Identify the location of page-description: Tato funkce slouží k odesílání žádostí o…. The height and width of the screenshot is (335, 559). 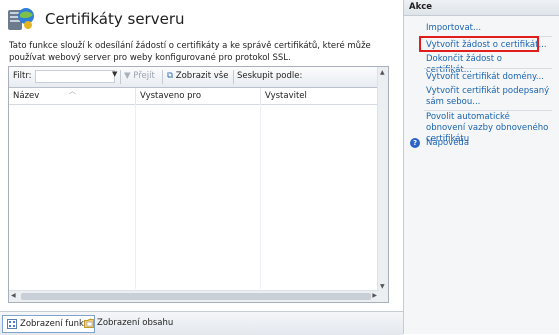
(190, 52).